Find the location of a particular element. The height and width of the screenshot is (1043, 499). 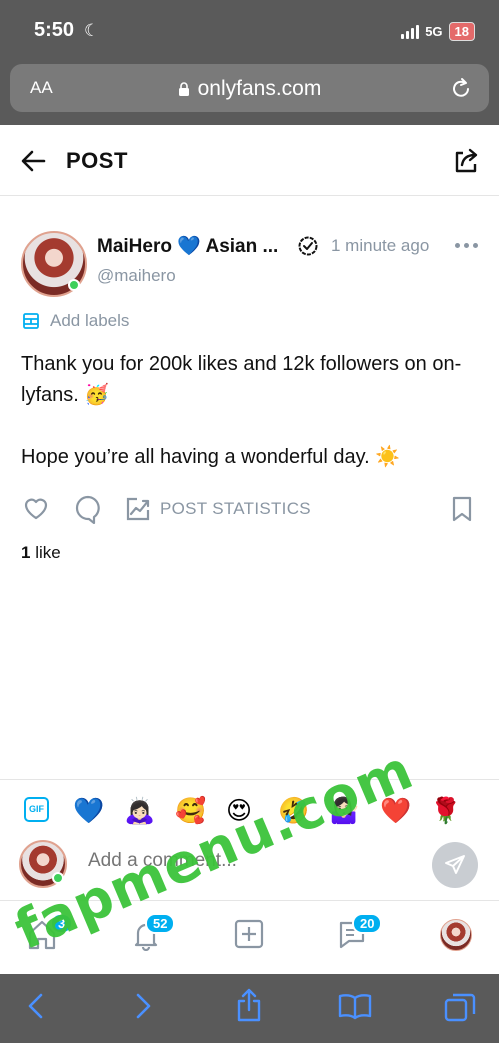

battery-icon: 18 is located at coordinates (461, 31).